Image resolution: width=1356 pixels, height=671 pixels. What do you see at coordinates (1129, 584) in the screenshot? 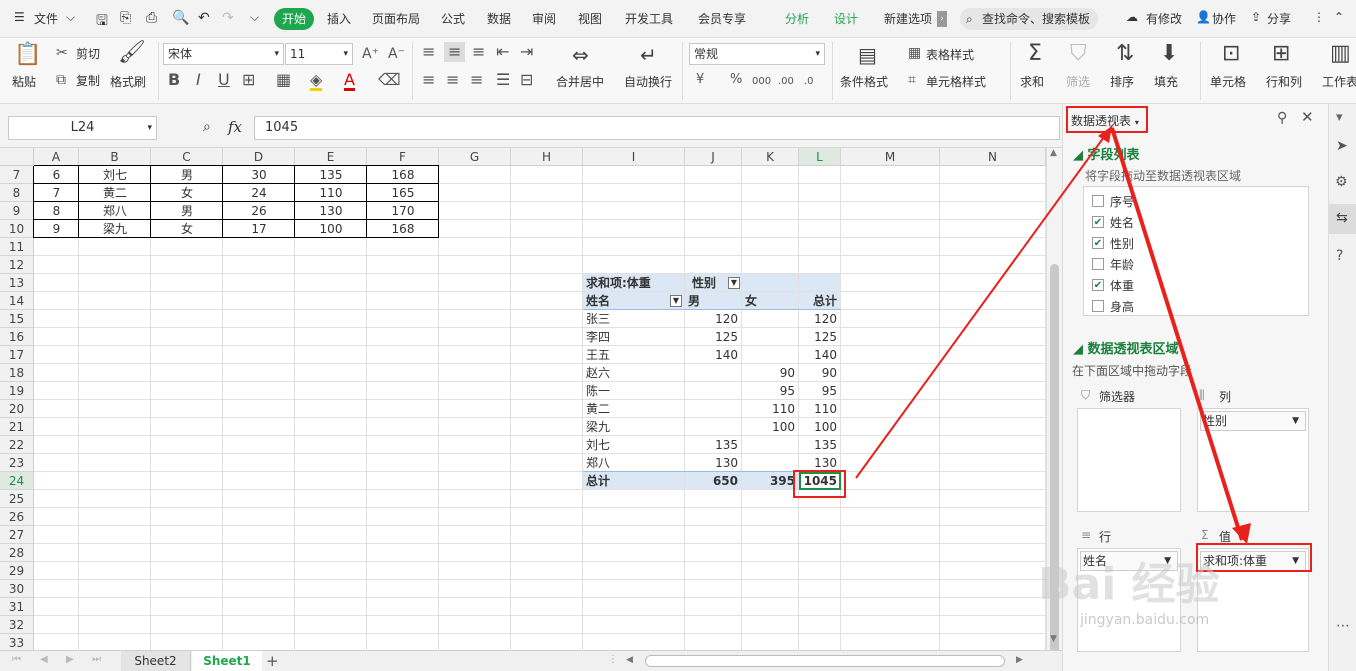
I see `watermark-logo: Bai 经验` at bounding box center [1129, 584].